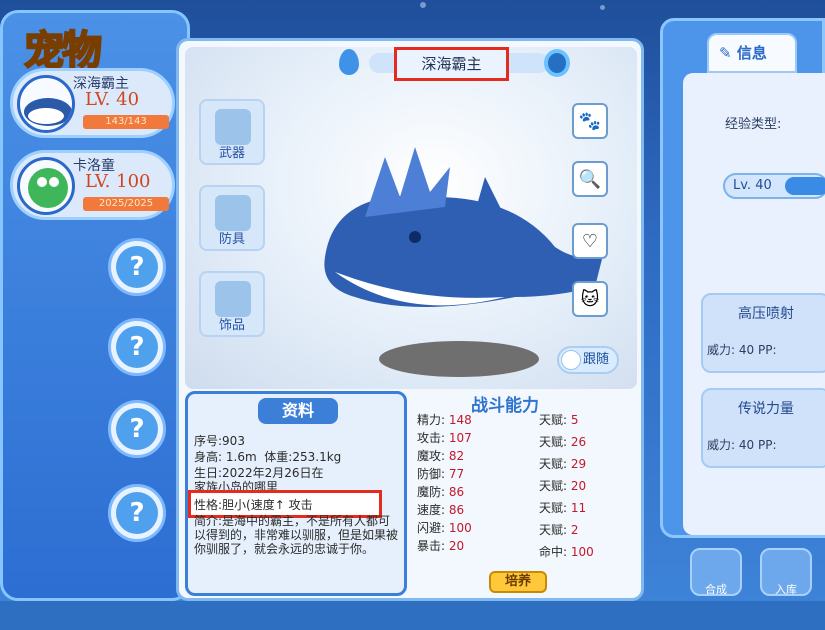 The image size is (825, 630). What do you see at coordinates (349, 62) in the screenshot?
I see `water-drop-icon` at bounding box center [349, 62].